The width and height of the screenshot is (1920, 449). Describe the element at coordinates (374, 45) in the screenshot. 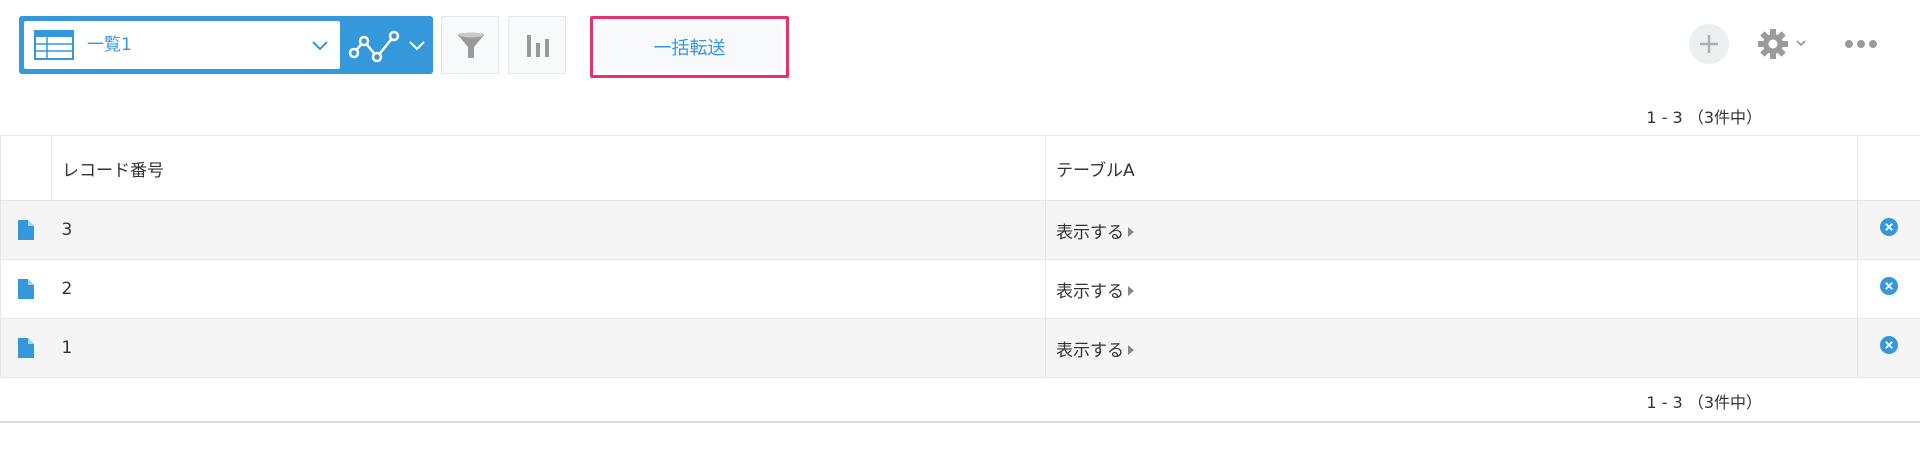

I see `line-graph-icon` at that location.